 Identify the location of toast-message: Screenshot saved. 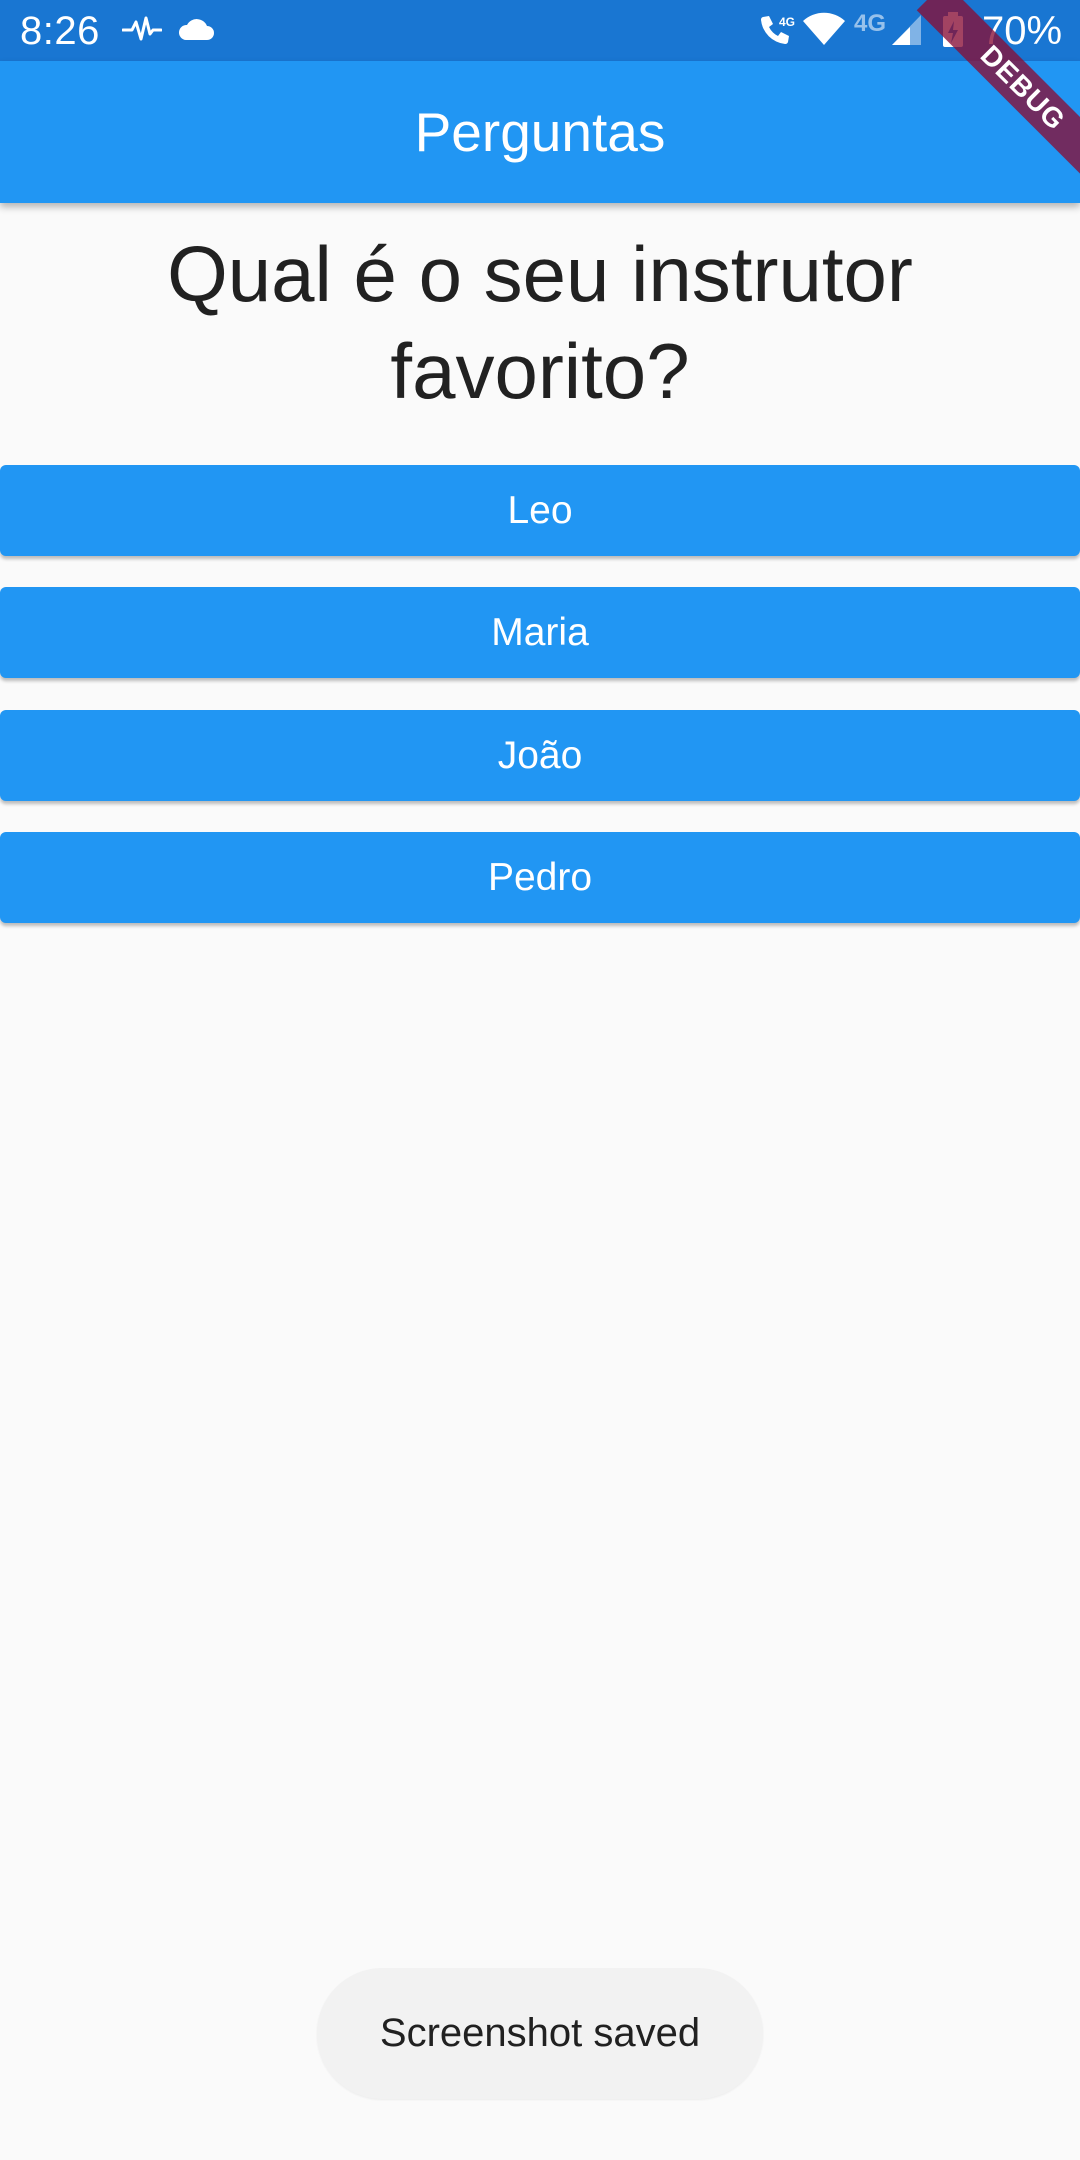
(540, 2033).